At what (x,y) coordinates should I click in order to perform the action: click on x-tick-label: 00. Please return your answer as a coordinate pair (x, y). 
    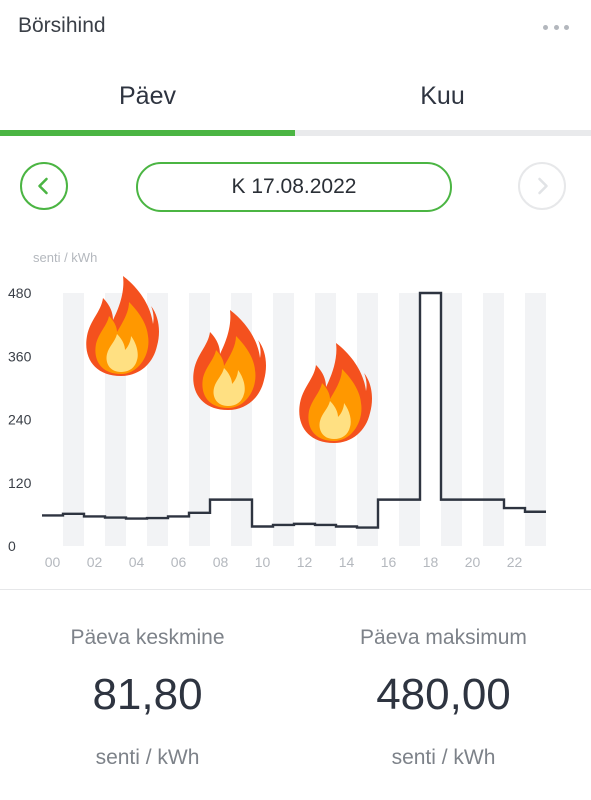
    Looking at the image, I should click on (53, 562).